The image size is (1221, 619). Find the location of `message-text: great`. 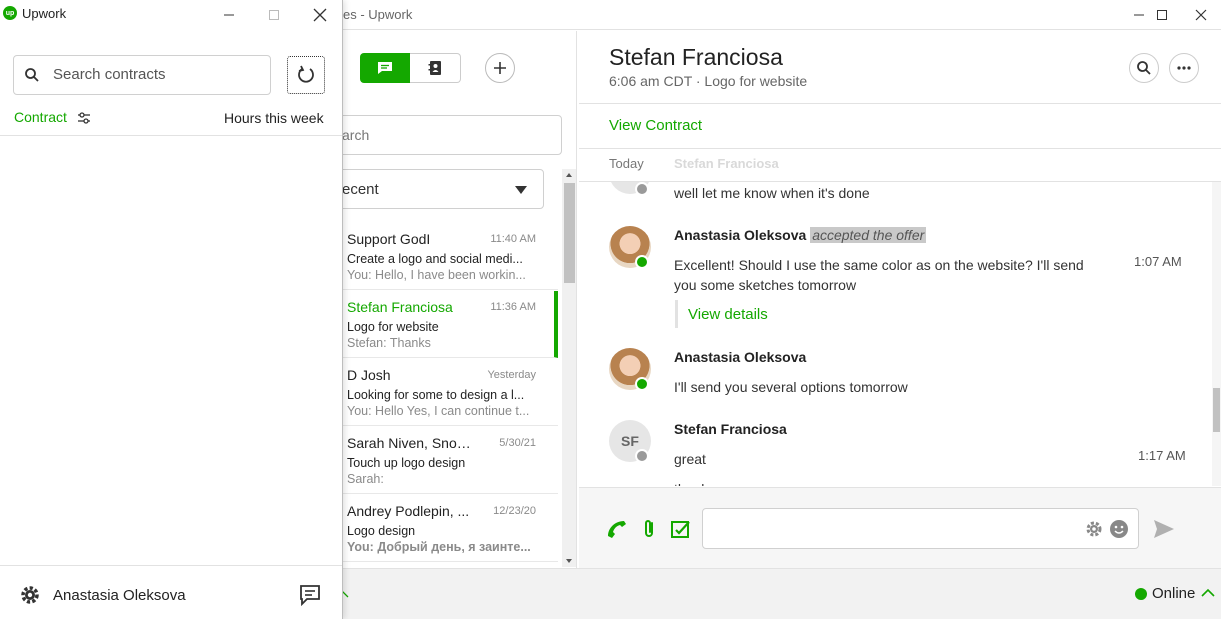

message-text: great is located at coordinates (690, 459).